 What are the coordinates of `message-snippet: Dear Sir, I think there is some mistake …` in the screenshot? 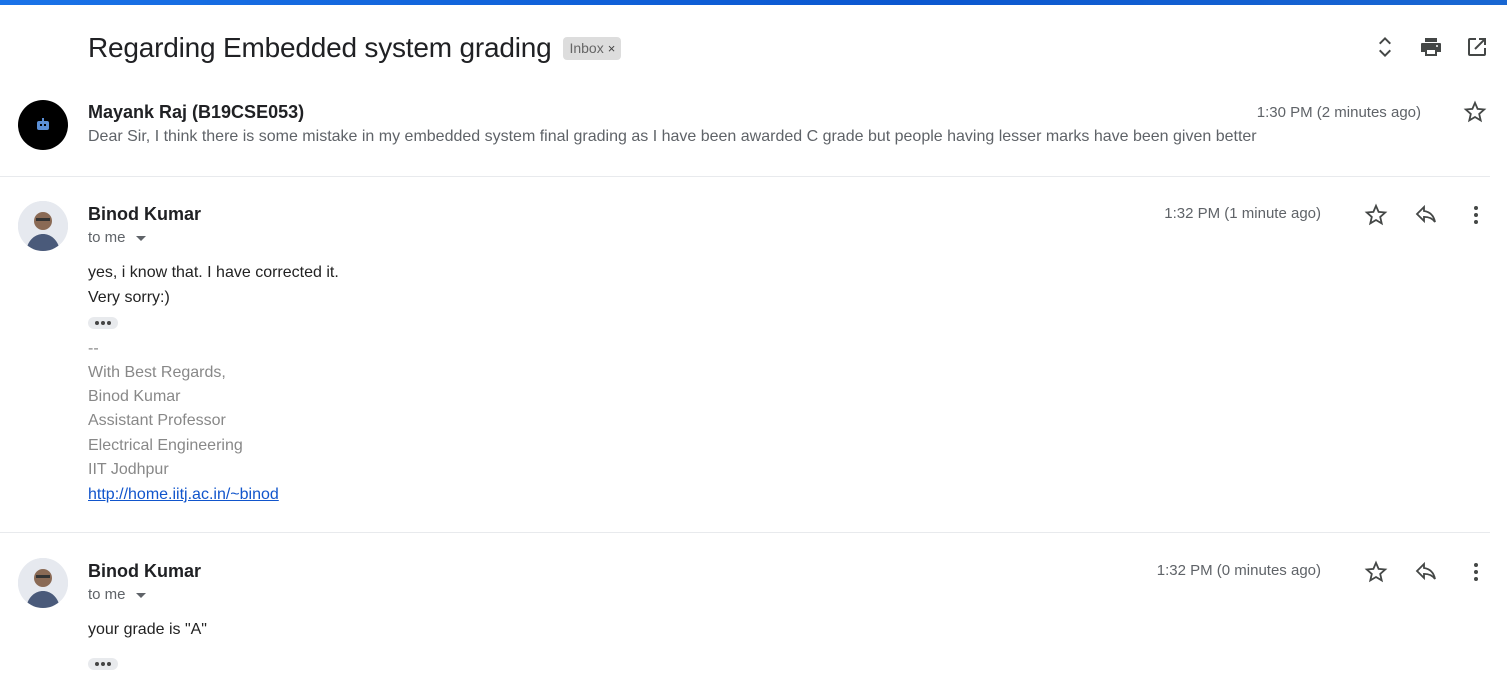 It's located at (672, 136).